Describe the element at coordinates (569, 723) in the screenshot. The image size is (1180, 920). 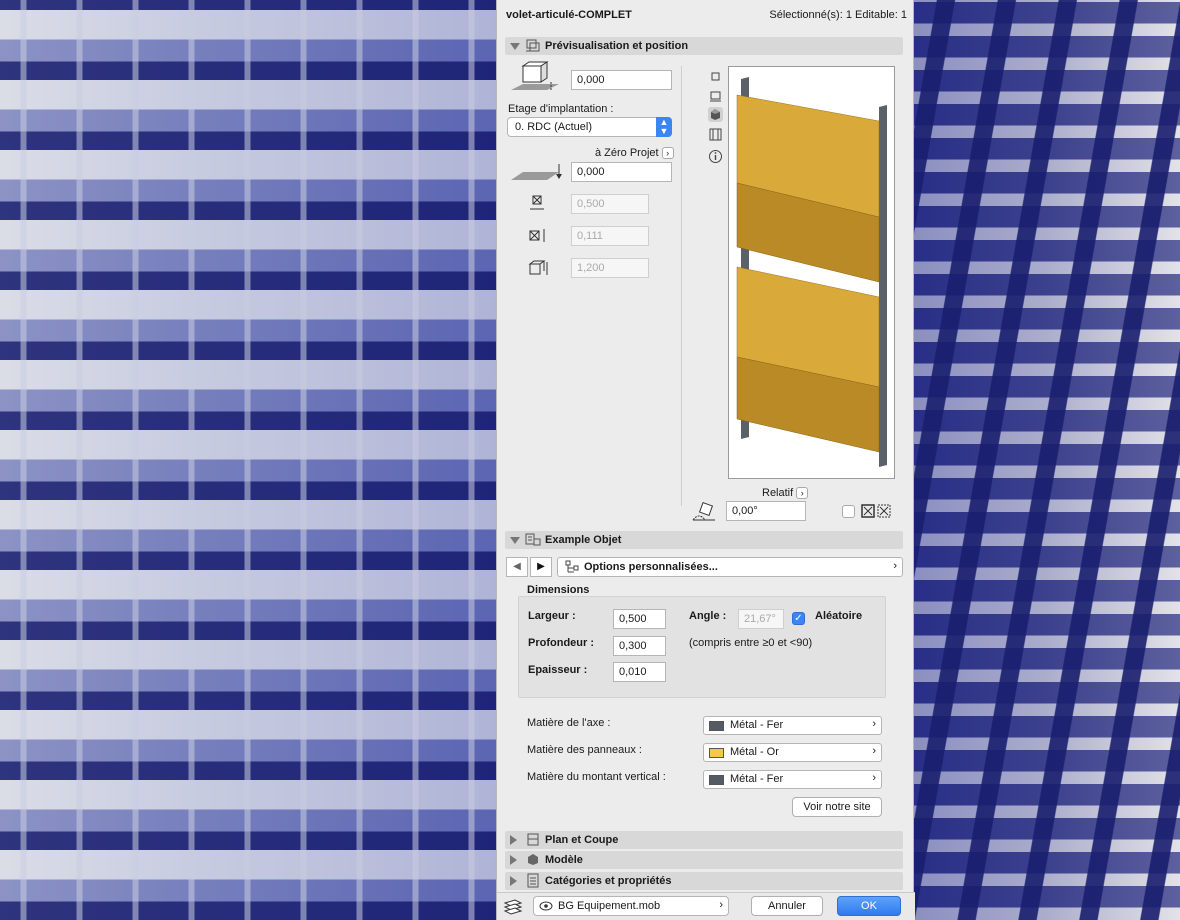
I see `axis-material-label: Matière de l'axe :` at that location.